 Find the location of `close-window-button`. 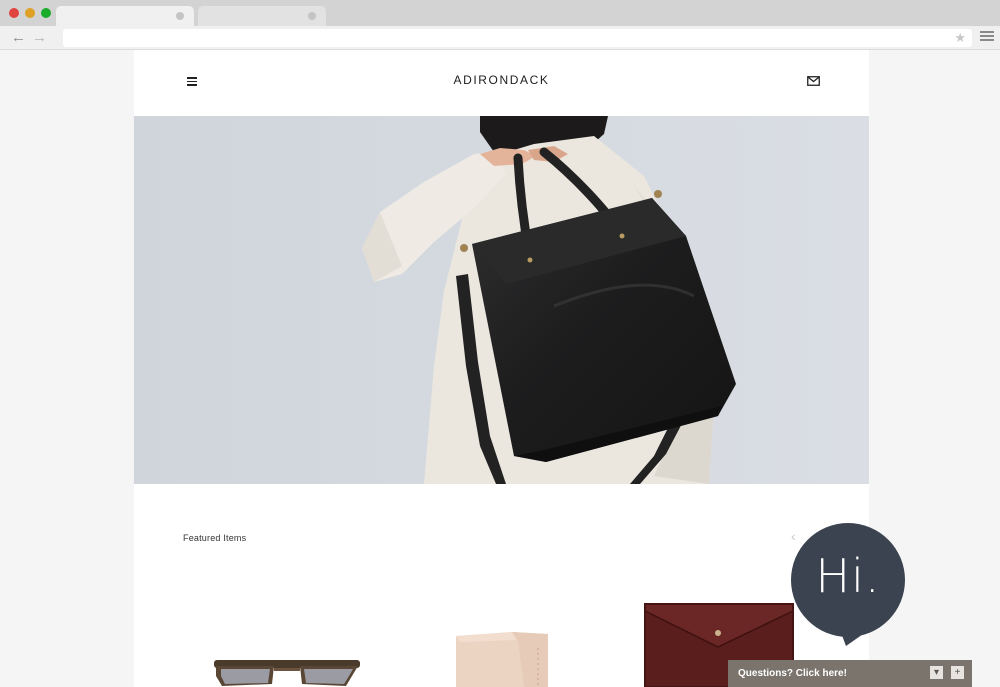

close-window-button is located at coordinates (14, 13).